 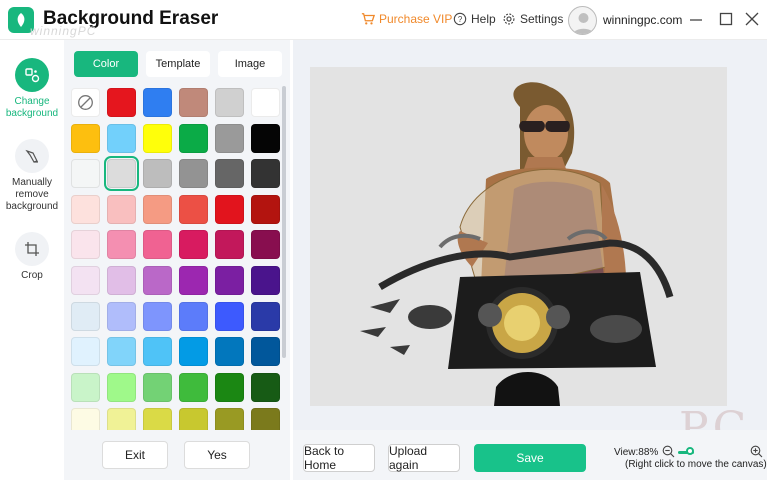 I want to click on panel-scrollbar, so click(x=284, y=222).